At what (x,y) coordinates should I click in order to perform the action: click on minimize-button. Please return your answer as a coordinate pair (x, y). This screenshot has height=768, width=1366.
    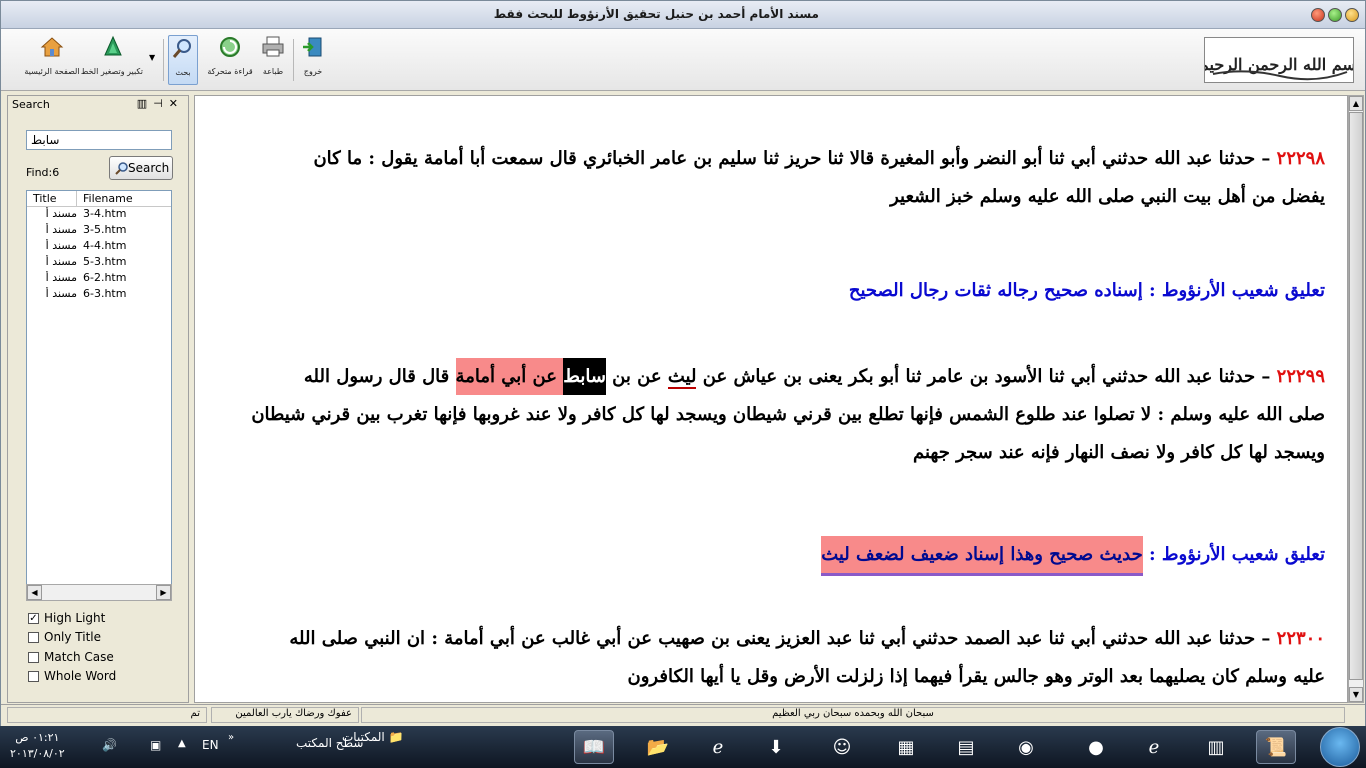
    Looking at the image, I should click on (1352, 15).